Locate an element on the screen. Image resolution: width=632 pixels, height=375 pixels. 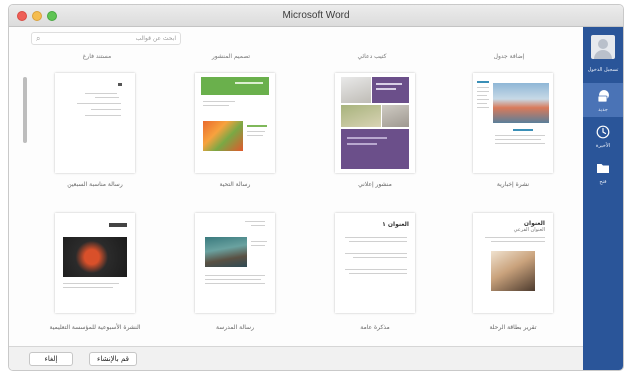
search-templates-input: ⌕ ﺍﺑﺤﺚ ﻋﻦ ﻗﻮﺍﻟﺐ is located at coordinates (106, 38).